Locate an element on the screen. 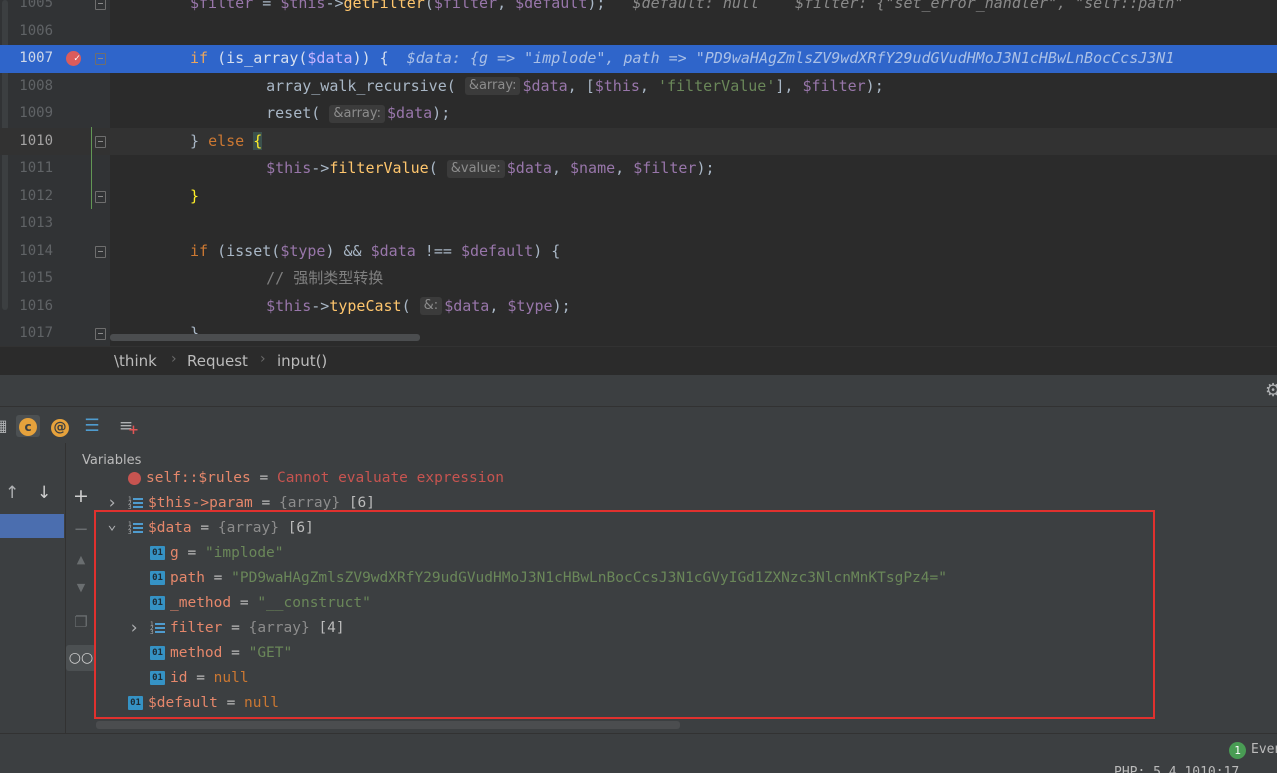 The height and width of the screenshot is (773, 1277). breakpoint-icon is located at coordinates (73, 59).